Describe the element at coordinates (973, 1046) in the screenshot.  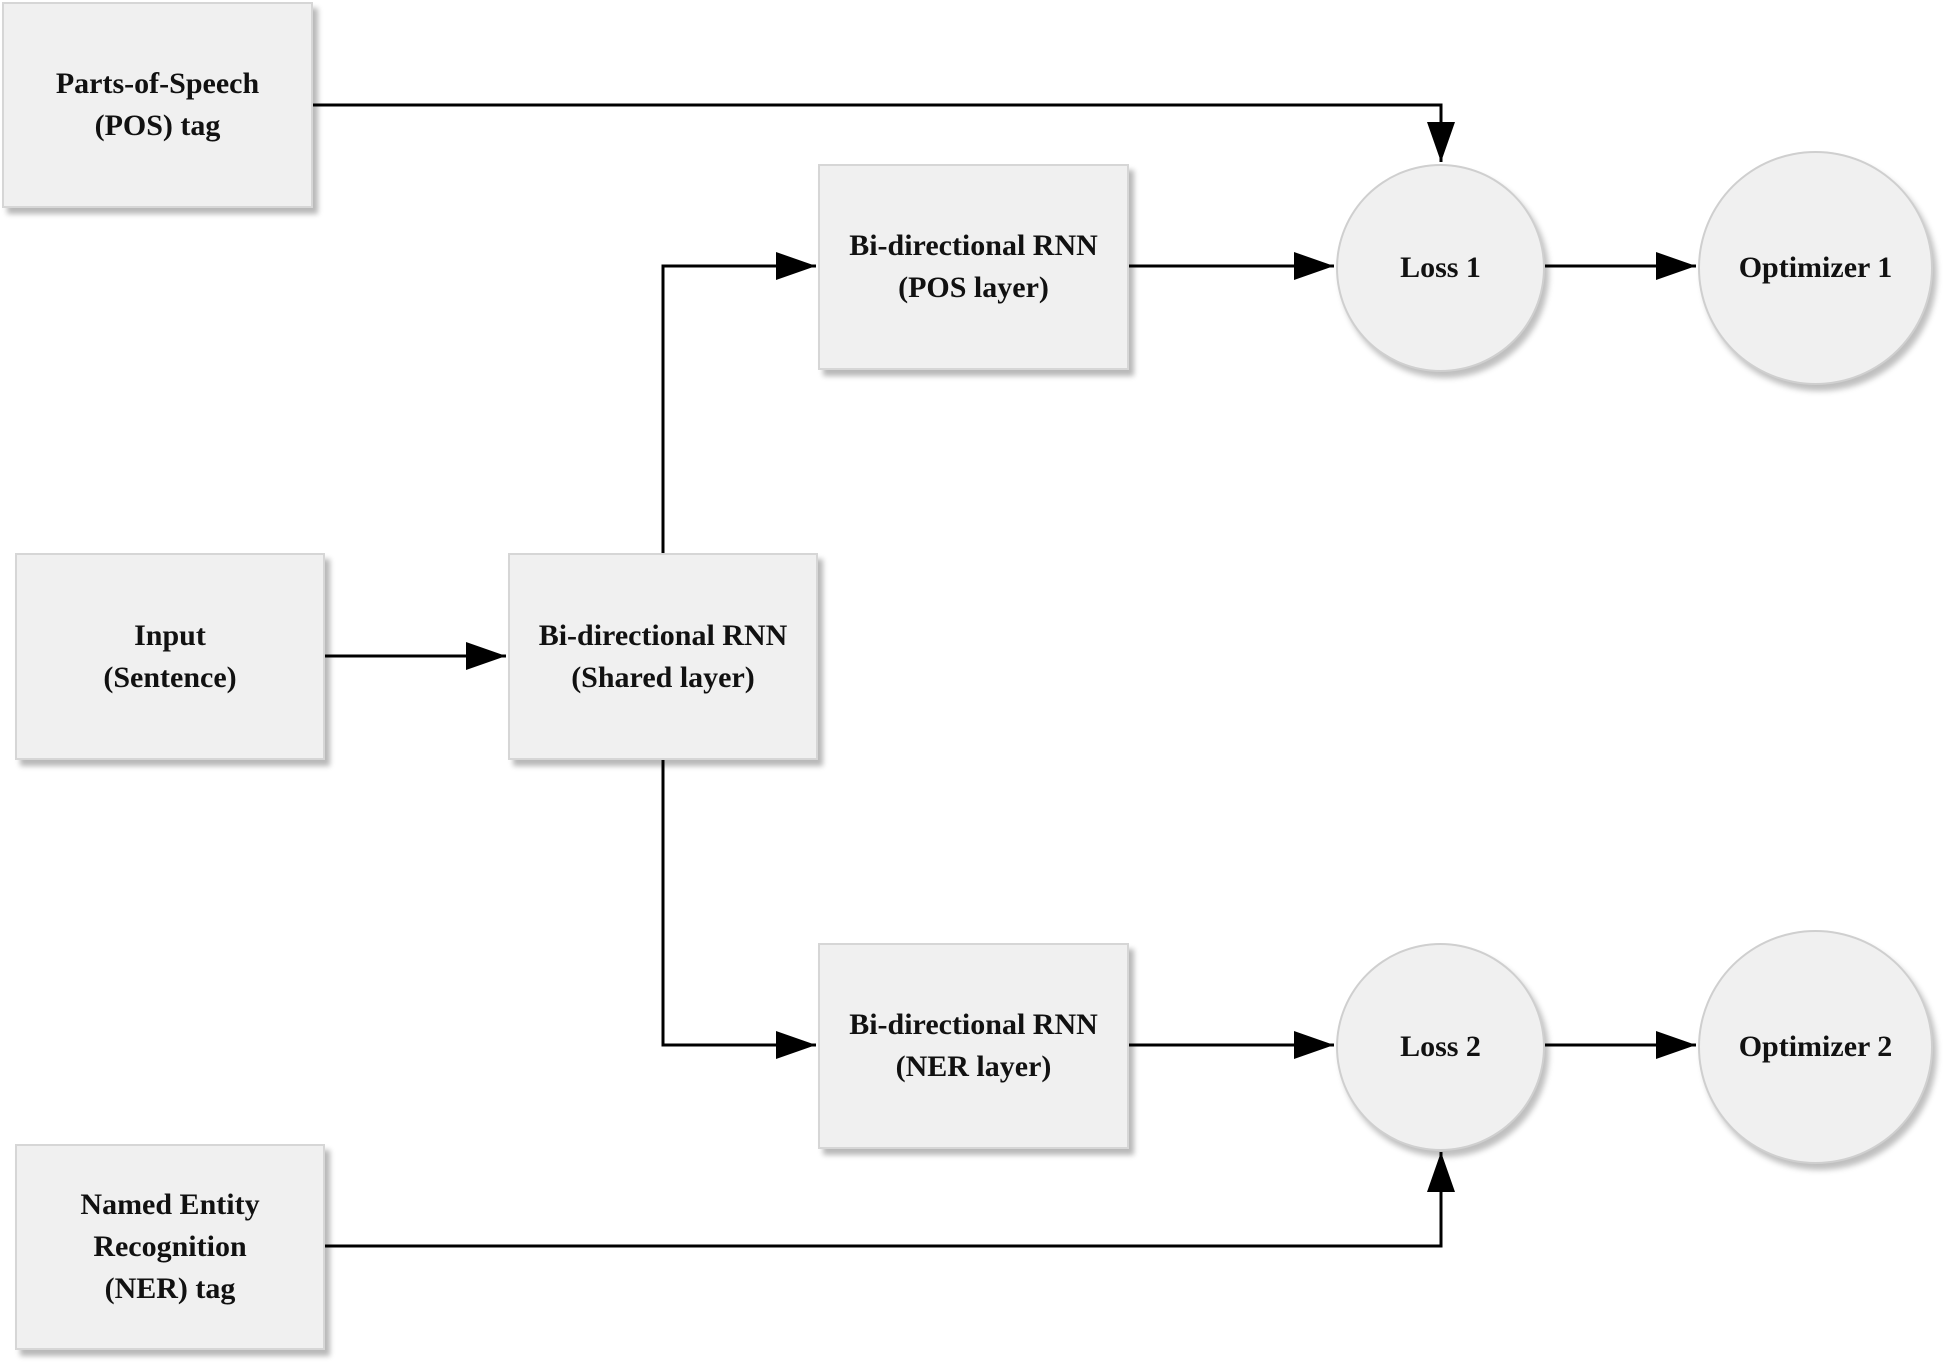
I see `ner-layer-node: Bi-directional RNN (NER layer)` at that location.